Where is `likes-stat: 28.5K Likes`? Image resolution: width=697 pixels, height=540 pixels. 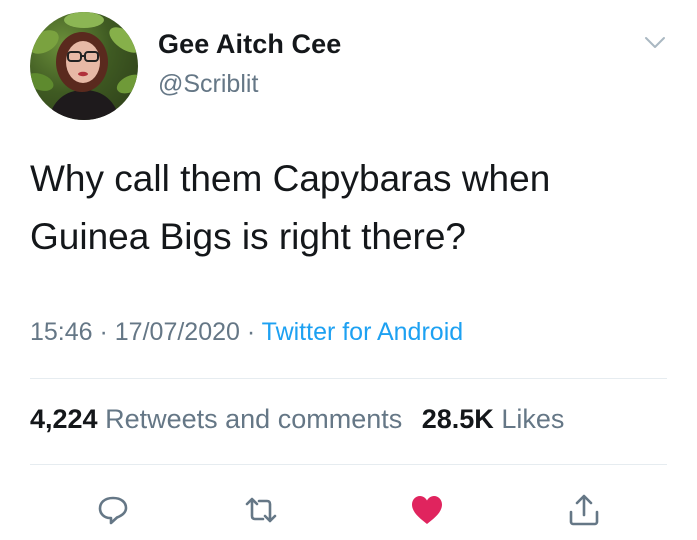
likes-stat: 28.5K Likes is located at coordinates (493, 419).